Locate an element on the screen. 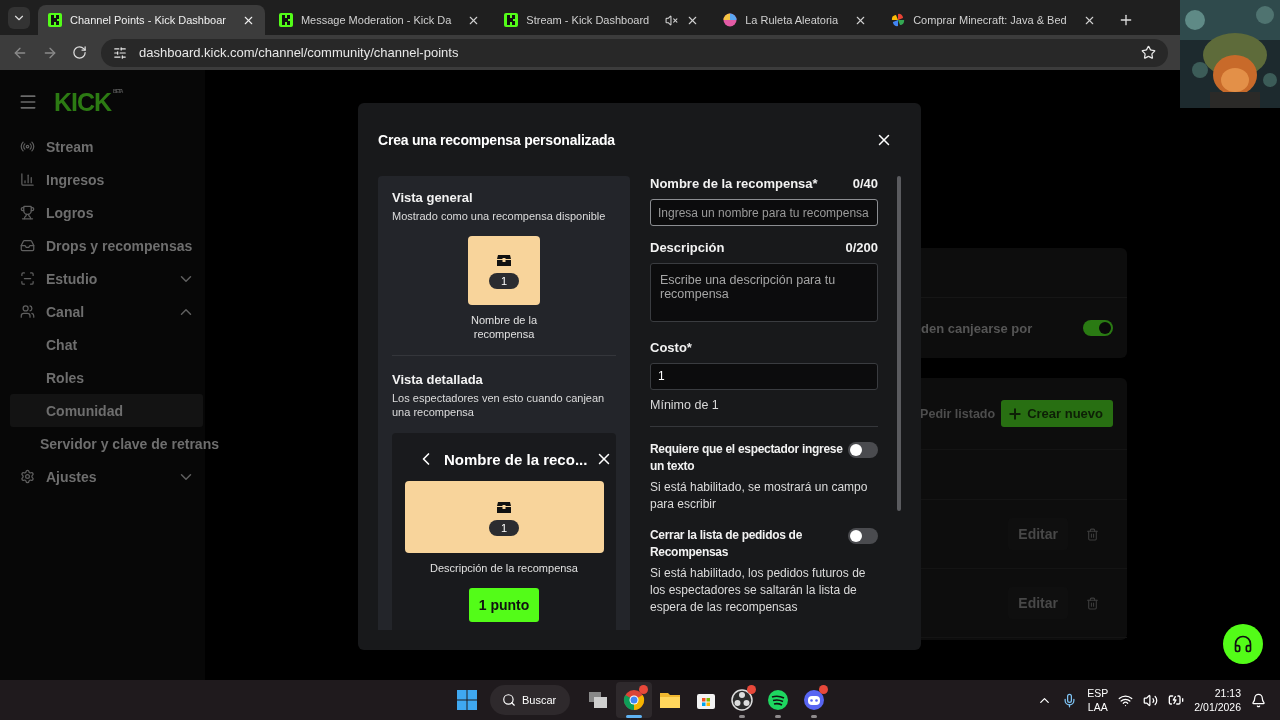 This screenshot has width=1280, height=720. sidebar-item: Logros is located at coordinates (106, 212).